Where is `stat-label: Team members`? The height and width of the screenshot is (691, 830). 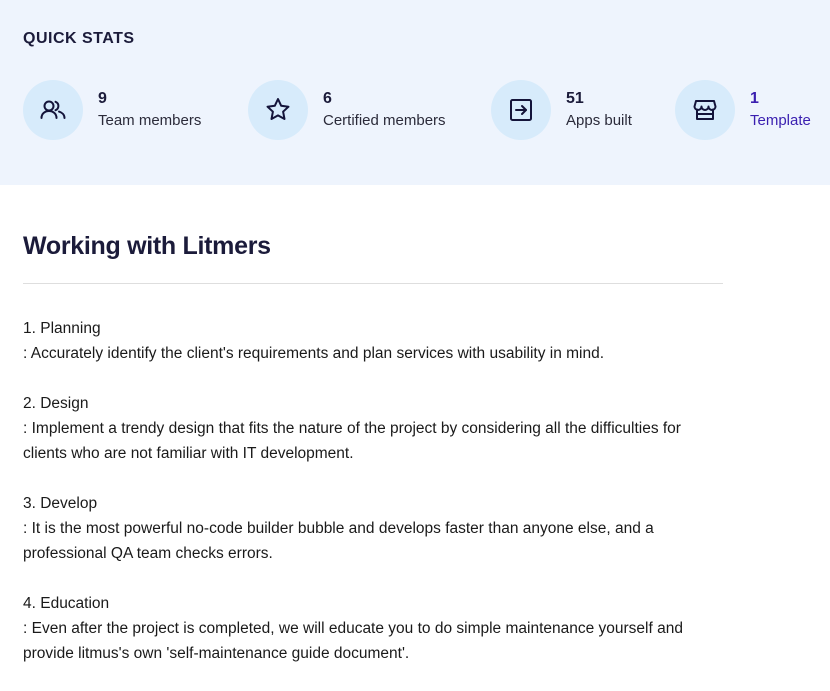 stat-label: Team members is located at coordinates (150, 120).